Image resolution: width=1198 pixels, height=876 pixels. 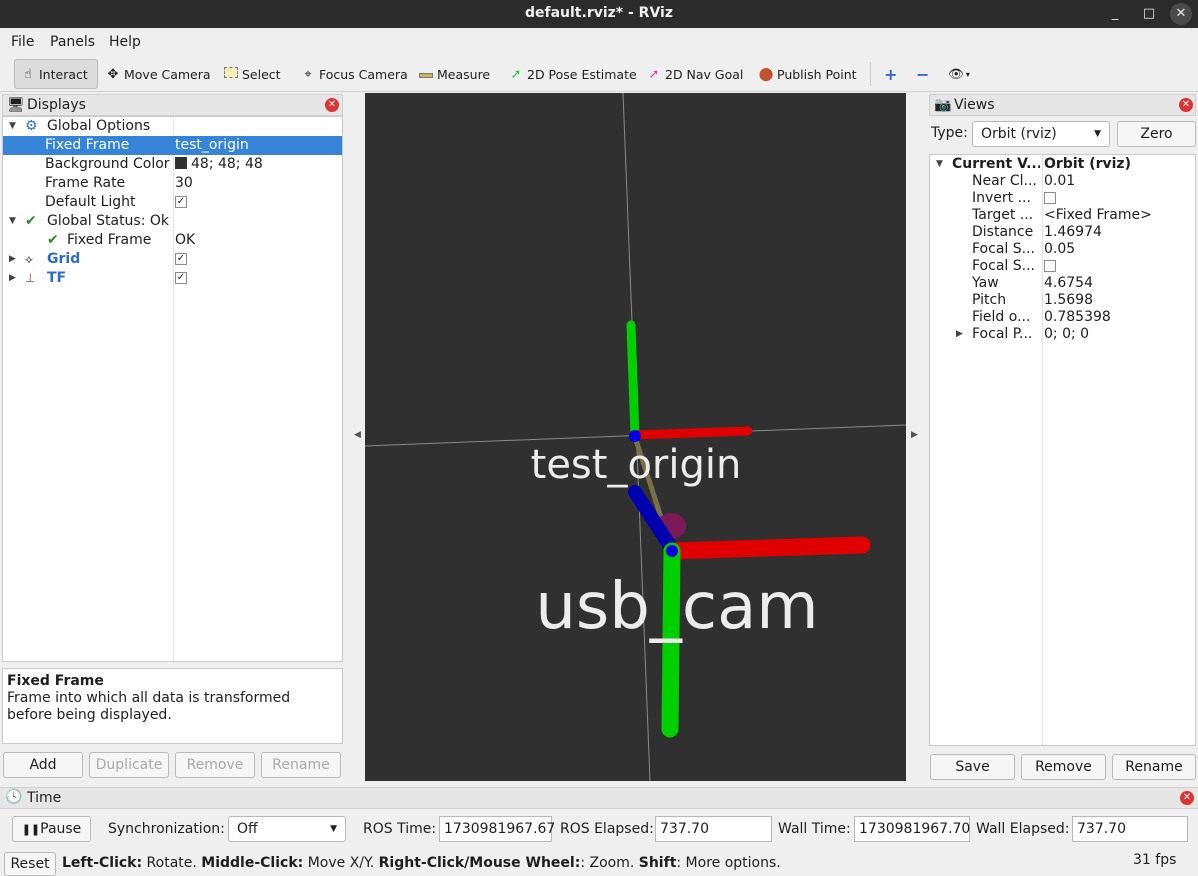 I want to click on view-prop-row: Pitch 1.5698, so click(x=1062, y=300).